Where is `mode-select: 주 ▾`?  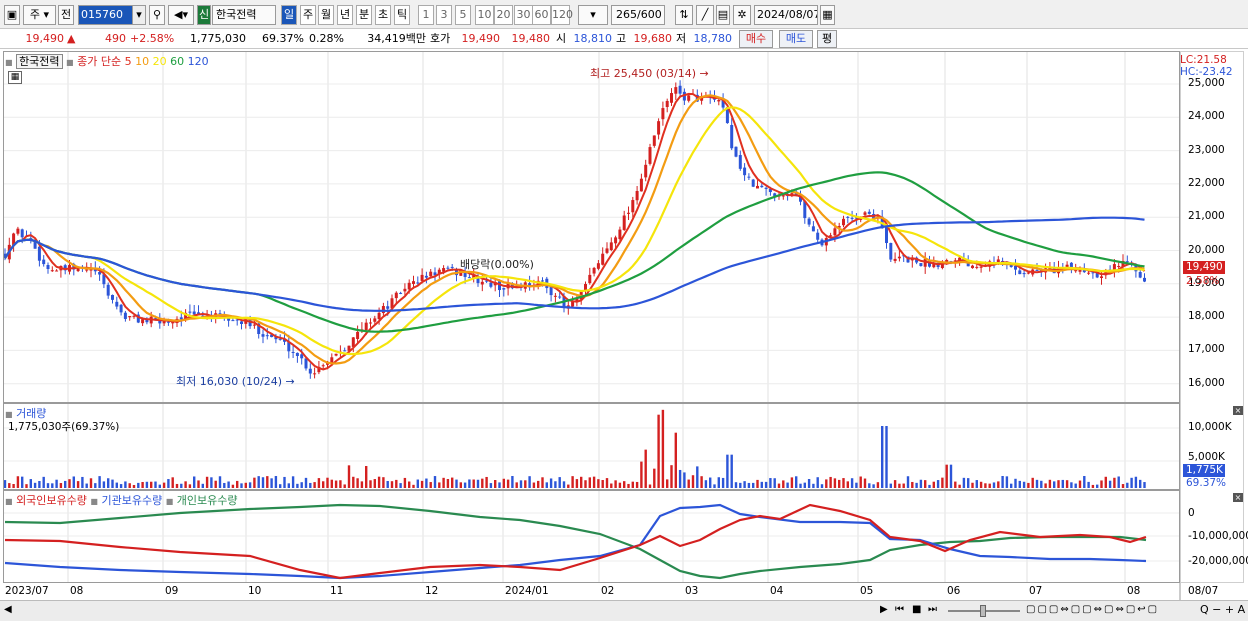
mode-select: 주 ▾ is located at coordinates (39, 15).